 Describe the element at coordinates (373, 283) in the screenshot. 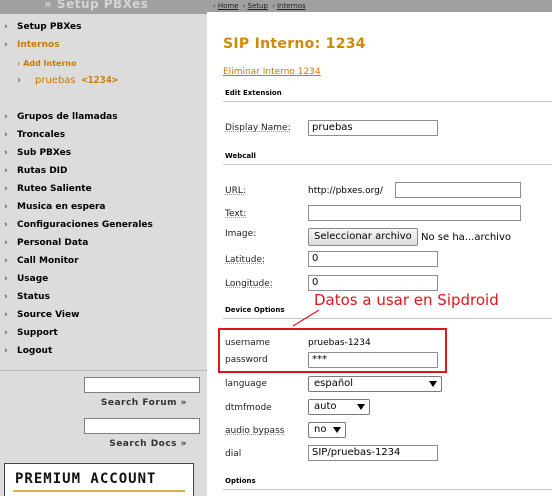

I see `longitude-input: 0` at that location.